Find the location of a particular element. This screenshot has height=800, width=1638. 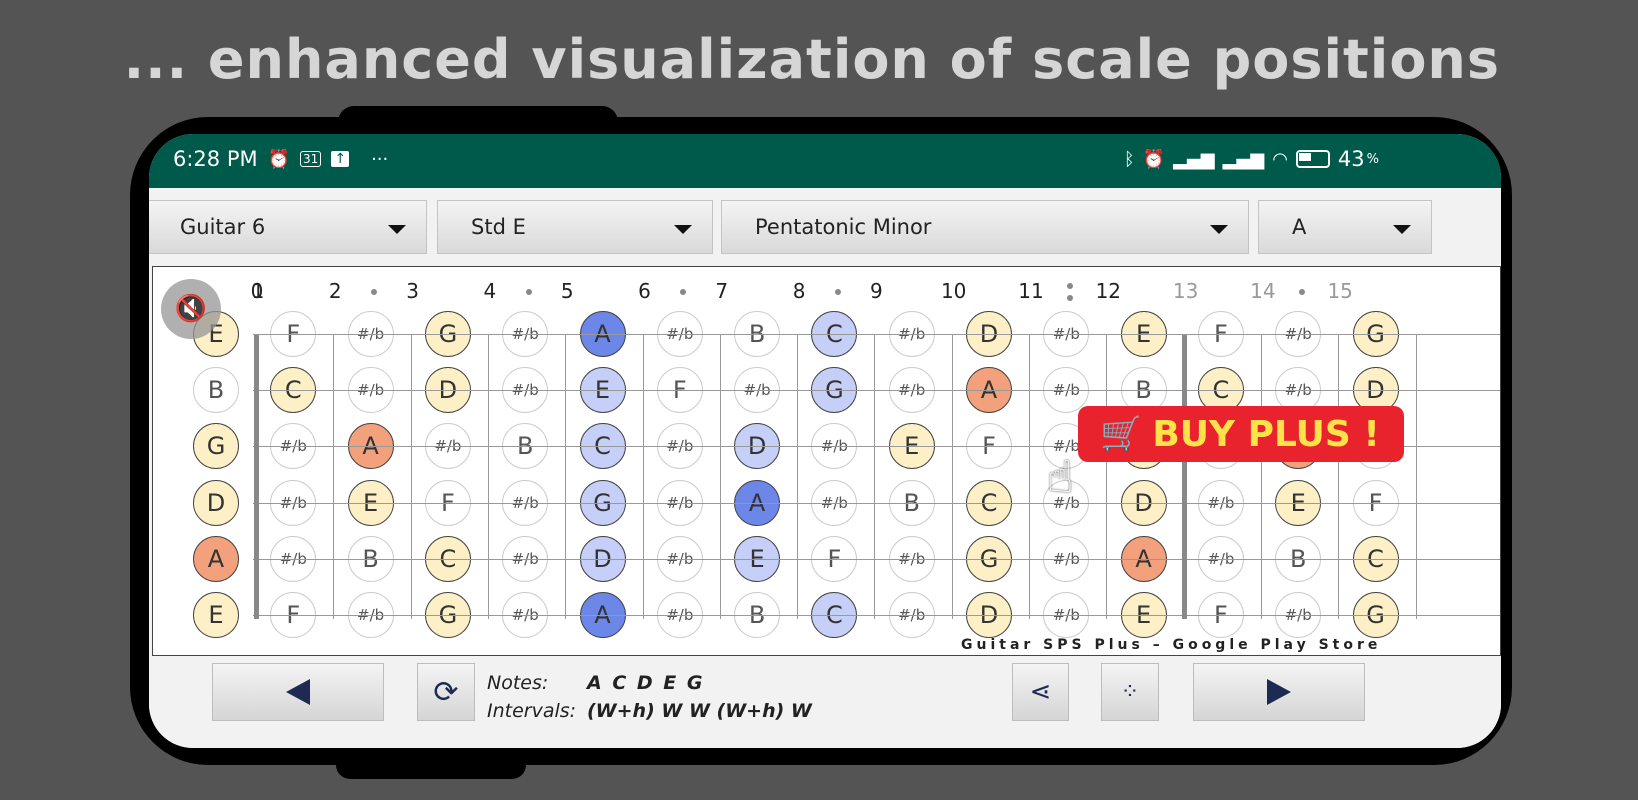

refresh-info-icon: ⟳ is located at coordinates (446, 692).